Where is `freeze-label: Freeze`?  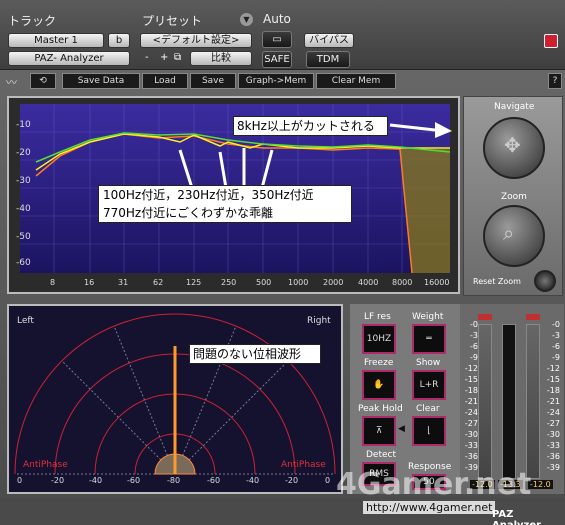
freeze-label: Freeze is located at coordinates (379, 363).